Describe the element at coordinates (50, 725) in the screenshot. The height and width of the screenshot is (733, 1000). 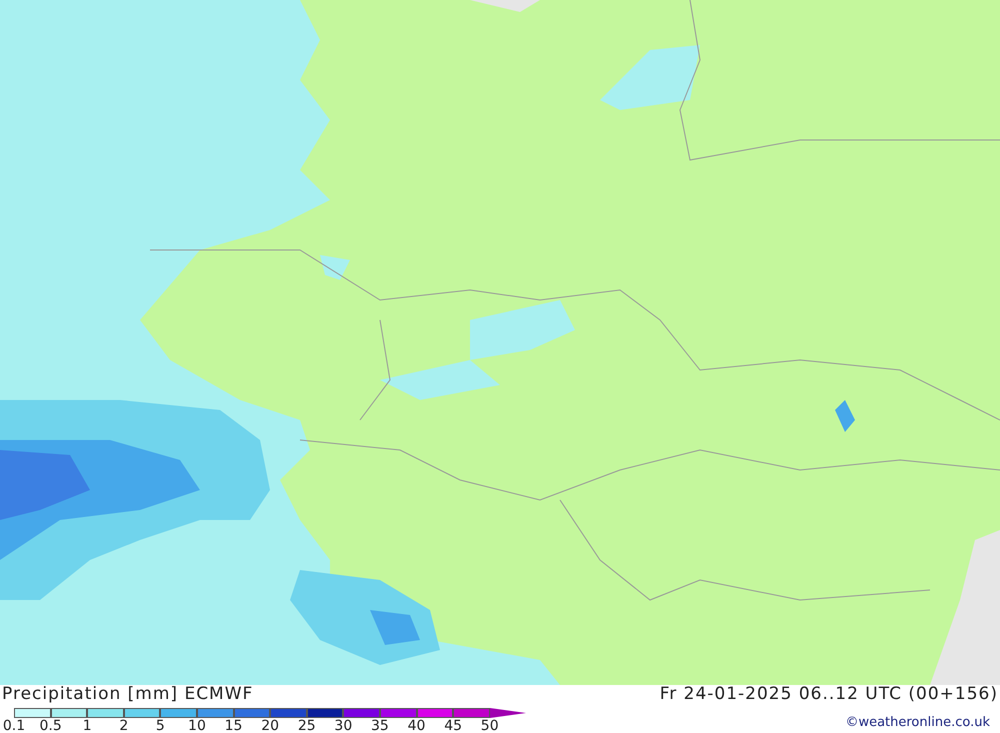
I see `legend-label: 0.5` at that location.